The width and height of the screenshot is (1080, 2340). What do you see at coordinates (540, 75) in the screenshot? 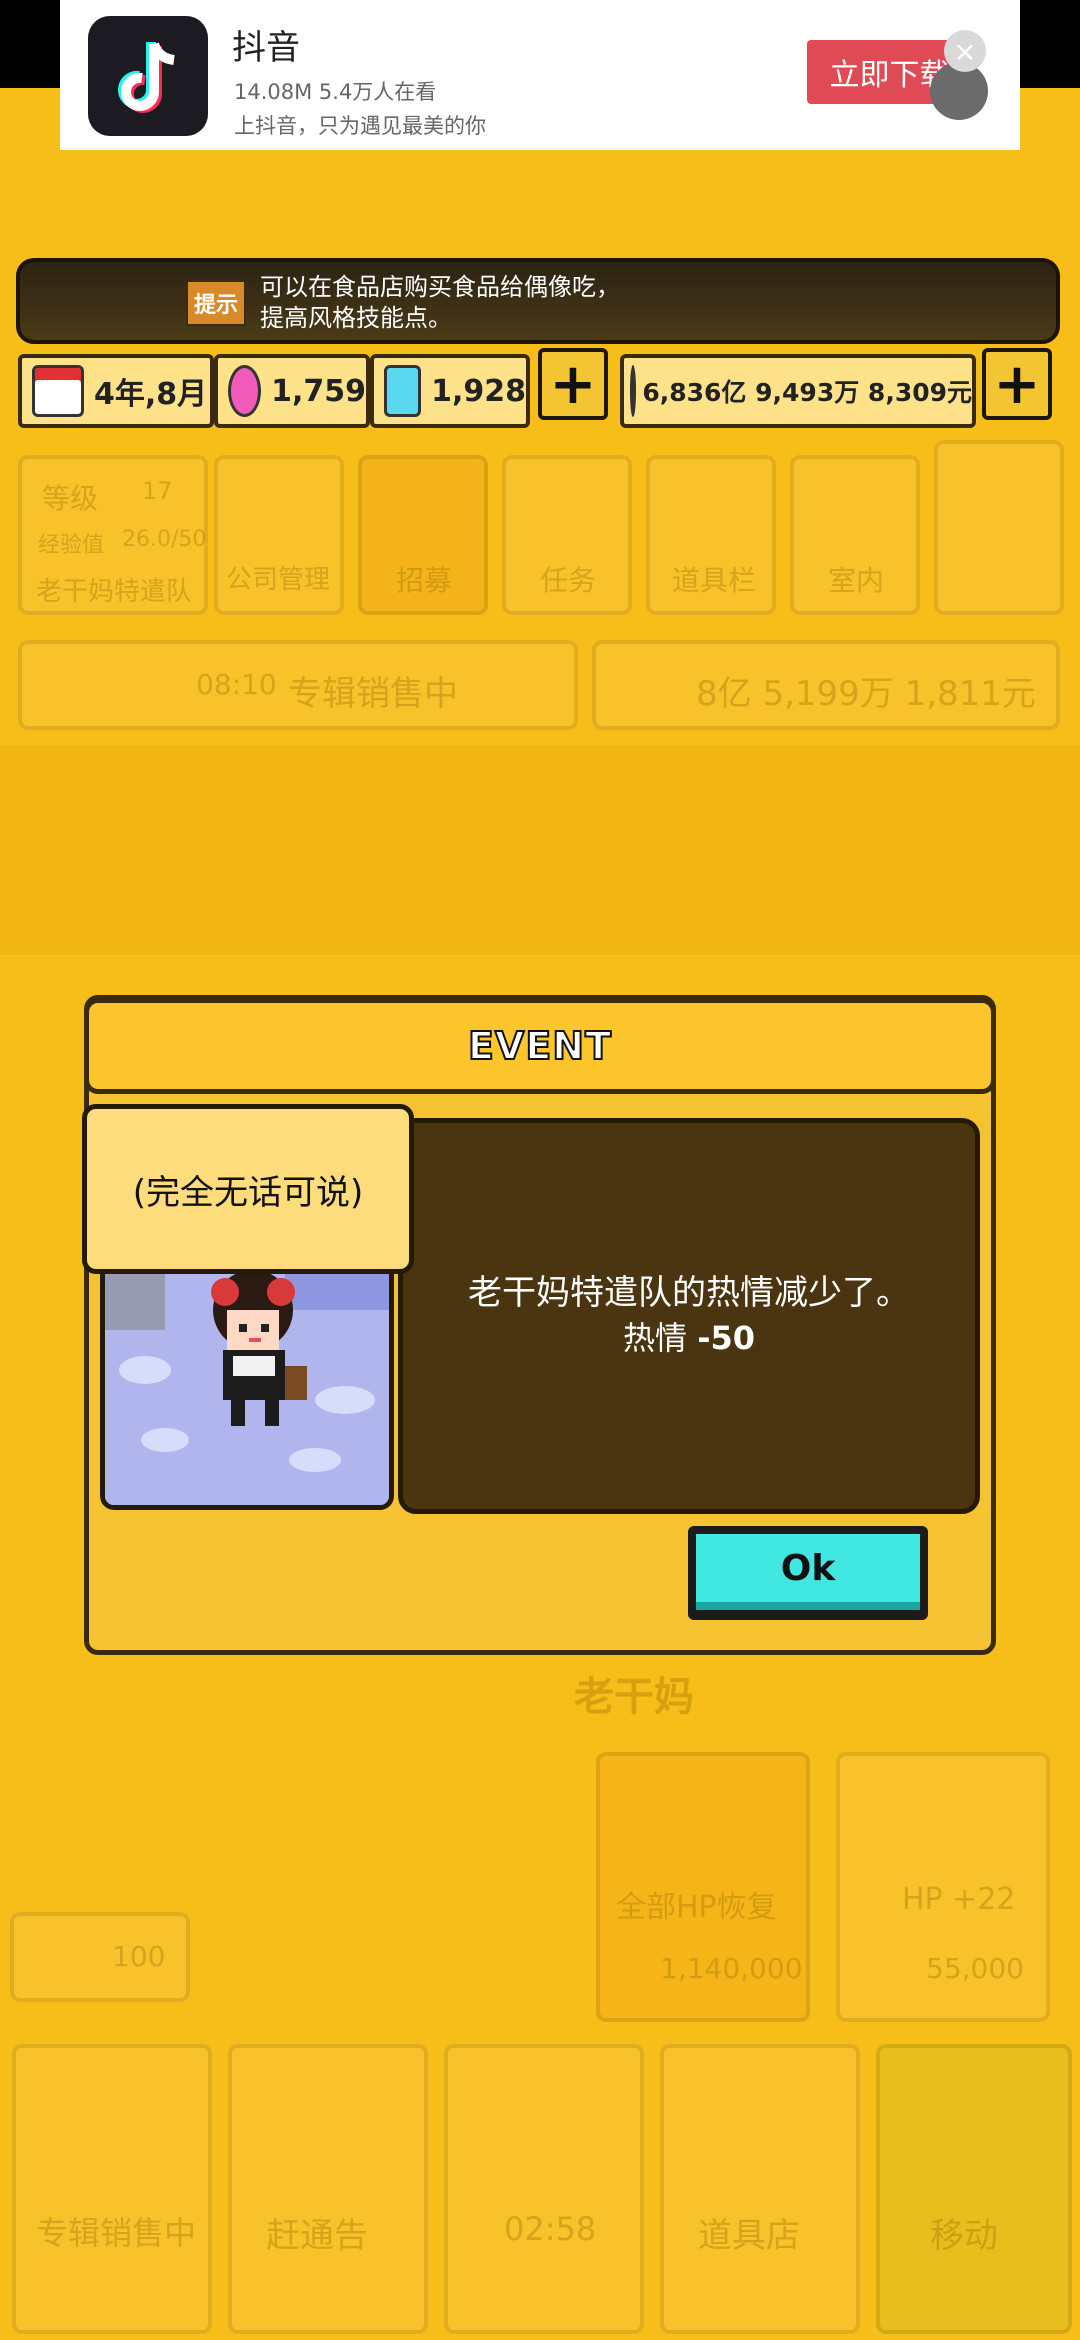
I see `ad-banner: 抖音 14.08M 5.4万人在看 上抖音，只为遇见最美的你 立即下载 ×` at bounding box center [540, 75].